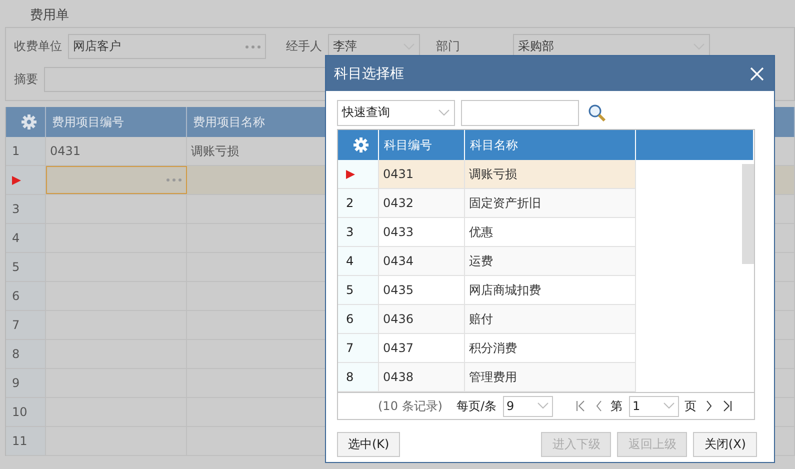 The height and width of the screenshot is (469, 795). Describe the element at coordinates (616, 406) in the screenshot. I see `page-label: 第` at that location.